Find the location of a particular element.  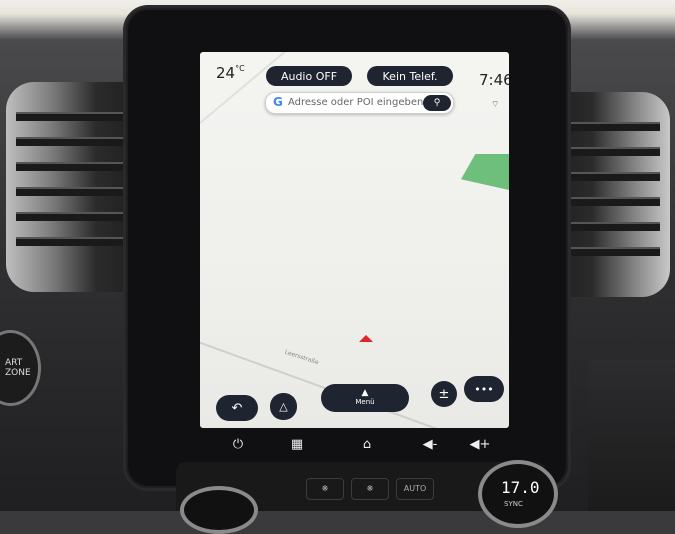

home-icon: ⌂ is located at coordinates (367, 445).